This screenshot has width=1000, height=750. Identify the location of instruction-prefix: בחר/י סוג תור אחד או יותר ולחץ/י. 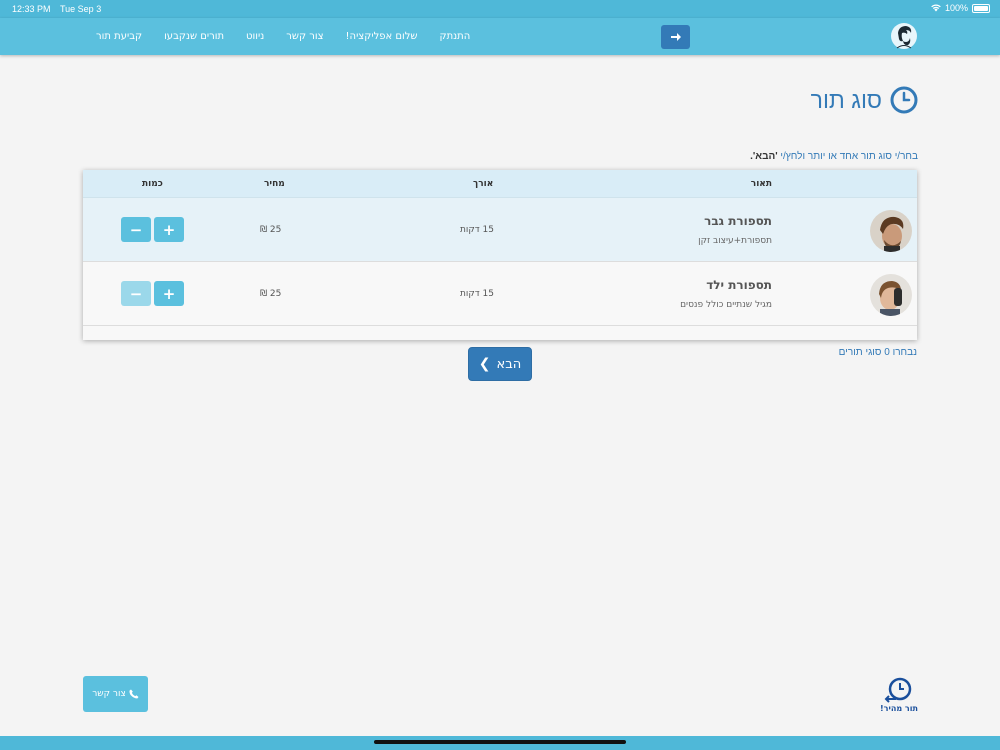
(847, 156).